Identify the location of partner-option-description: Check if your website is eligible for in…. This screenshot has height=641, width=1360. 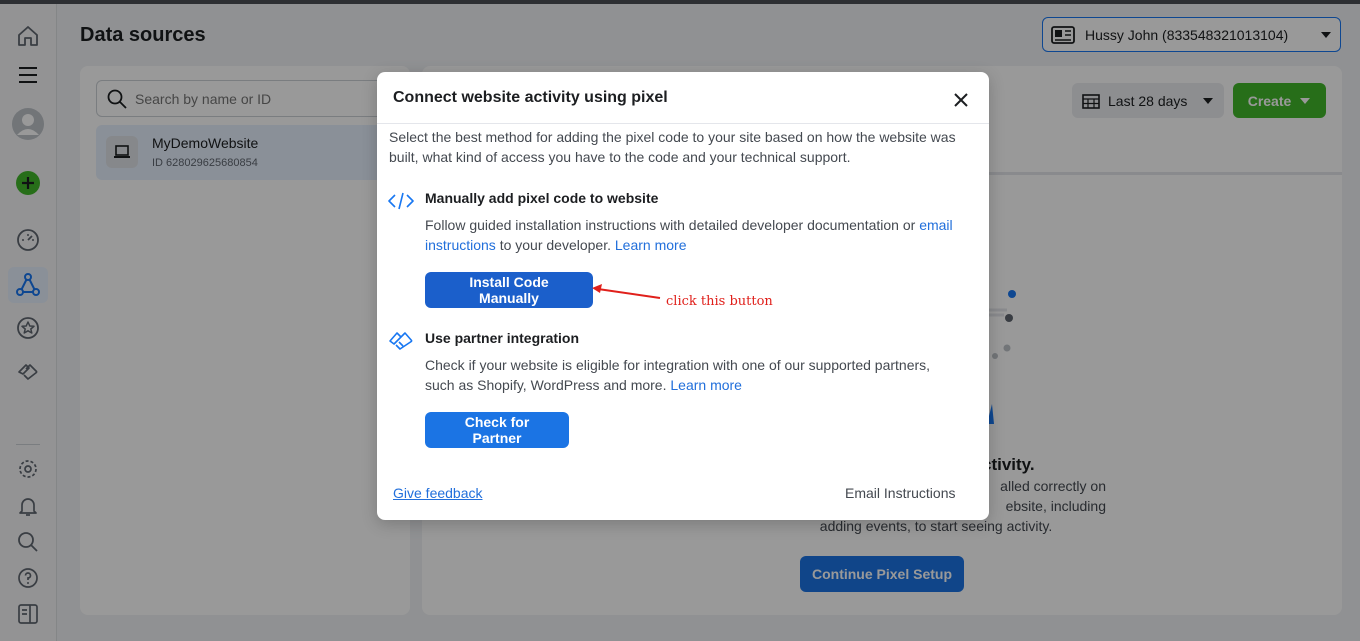
(690, 375).